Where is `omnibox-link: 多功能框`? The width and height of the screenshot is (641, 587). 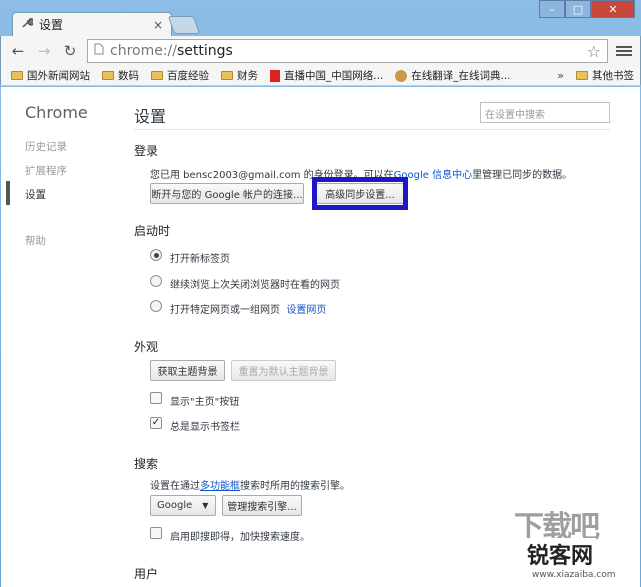 omnibox-link: 多功能框 is located at coordinates (220, 486).